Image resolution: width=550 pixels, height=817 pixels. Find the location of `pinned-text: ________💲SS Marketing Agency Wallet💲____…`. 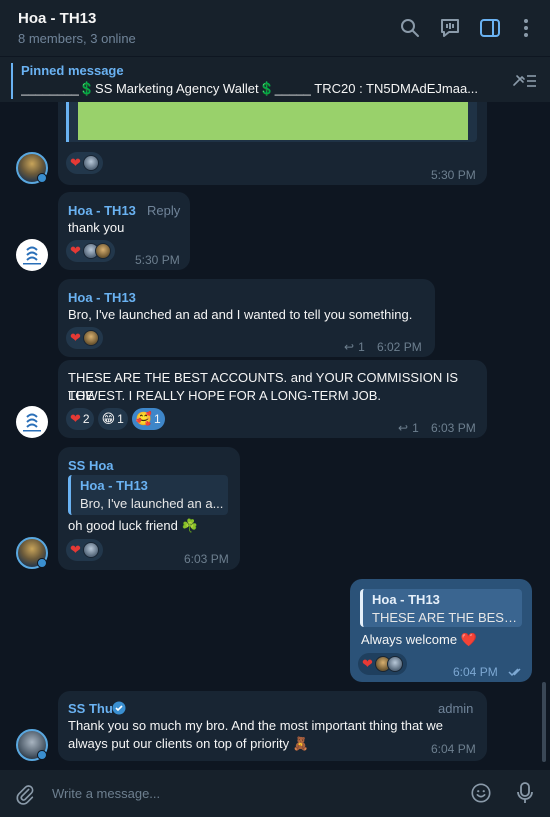

pinned-text: ________💲SS Marketing Agency Wallet💲____… is located at coordinates (250, 88).